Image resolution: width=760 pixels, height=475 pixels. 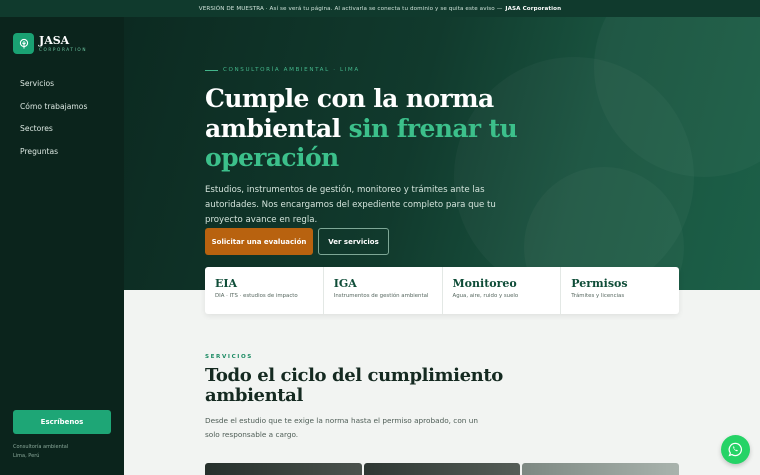 What do you see at coordinates (54, 40) in the screenshot?
I see `logo-name: JASA` at bounding box center [54, 40].